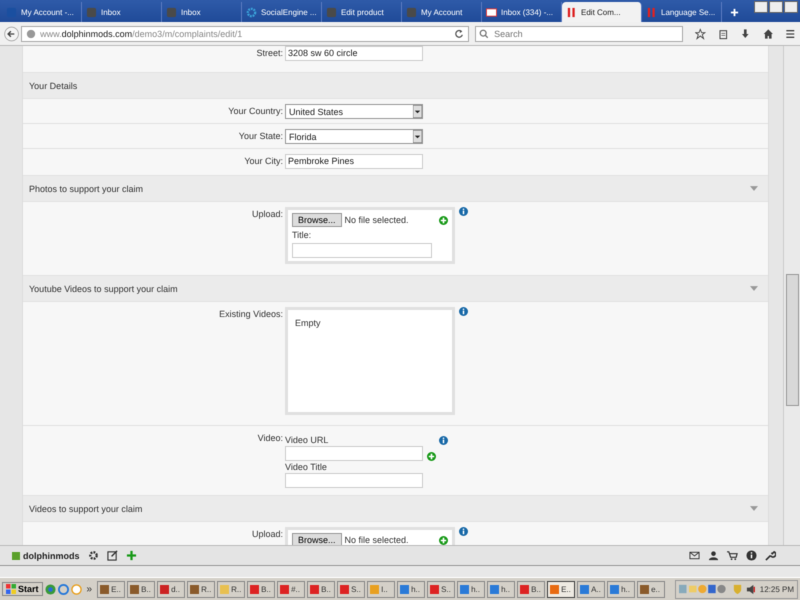  I want to click on field-label: Title:, so click(302, 235).